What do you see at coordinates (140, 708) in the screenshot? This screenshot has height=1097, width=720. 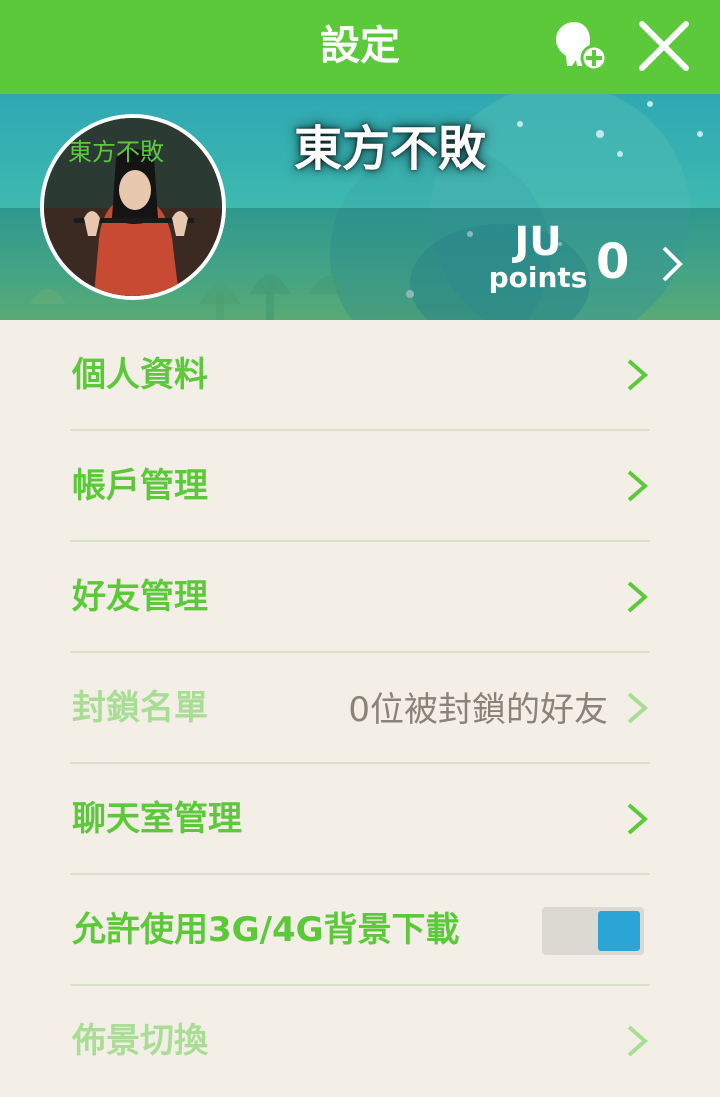 I see `menu-item-label: 封鎖名單` at bounding box center [140, 708].